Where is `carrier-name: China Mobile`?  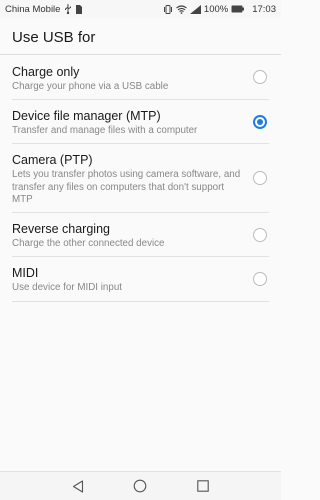 carrier-name: China Mobile is located at coordinates (33, 9).